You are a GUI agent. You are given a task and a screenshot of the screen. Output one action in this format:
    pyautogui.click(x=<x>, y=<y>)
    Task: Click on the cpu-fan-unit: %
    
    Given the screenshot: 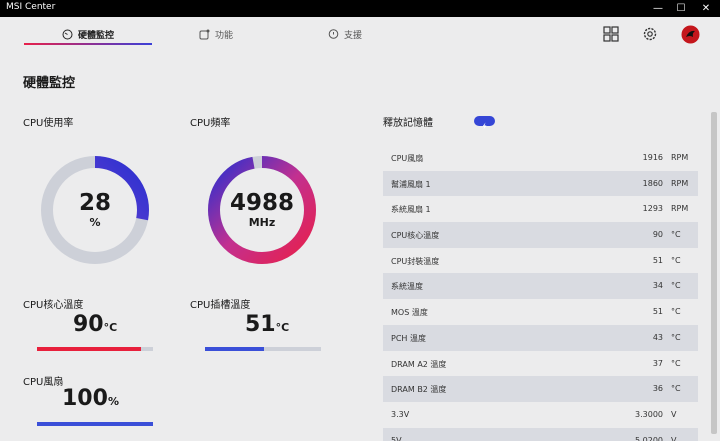 What is the action you would take?
    pyautogui.click(x=113, y=401)
    